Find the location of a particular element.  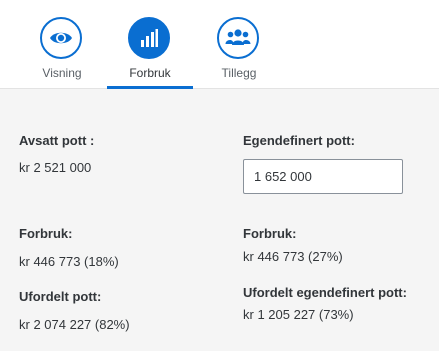

egendefinert-forbruk-label: Forbruk: is located at coordinates (270, 233).